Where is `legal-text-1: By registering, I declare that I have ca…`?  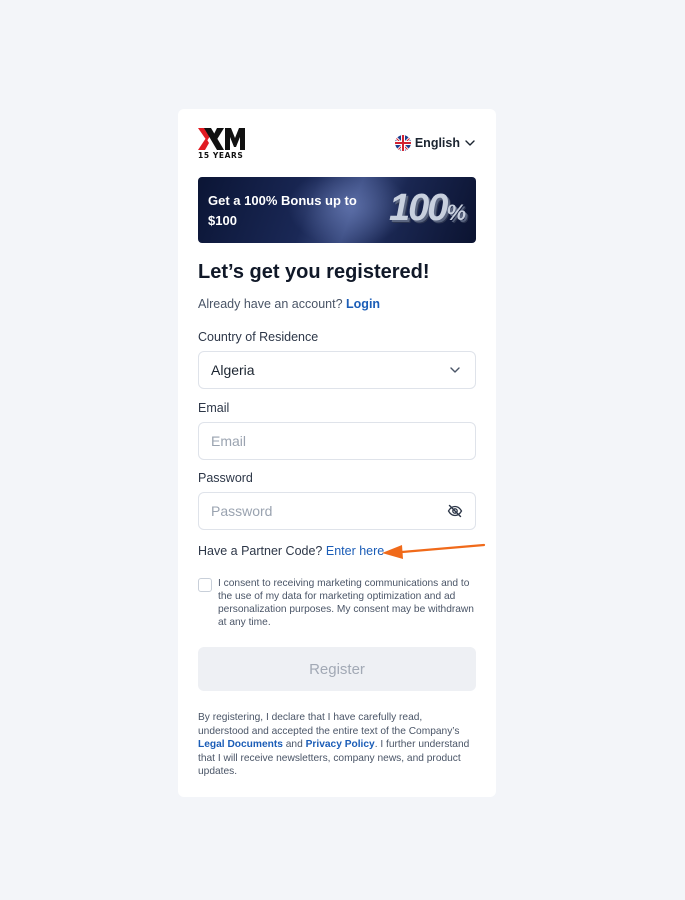
legal-text-1: By registering, I declare that I have ca… is located at coordinates (329, 724).